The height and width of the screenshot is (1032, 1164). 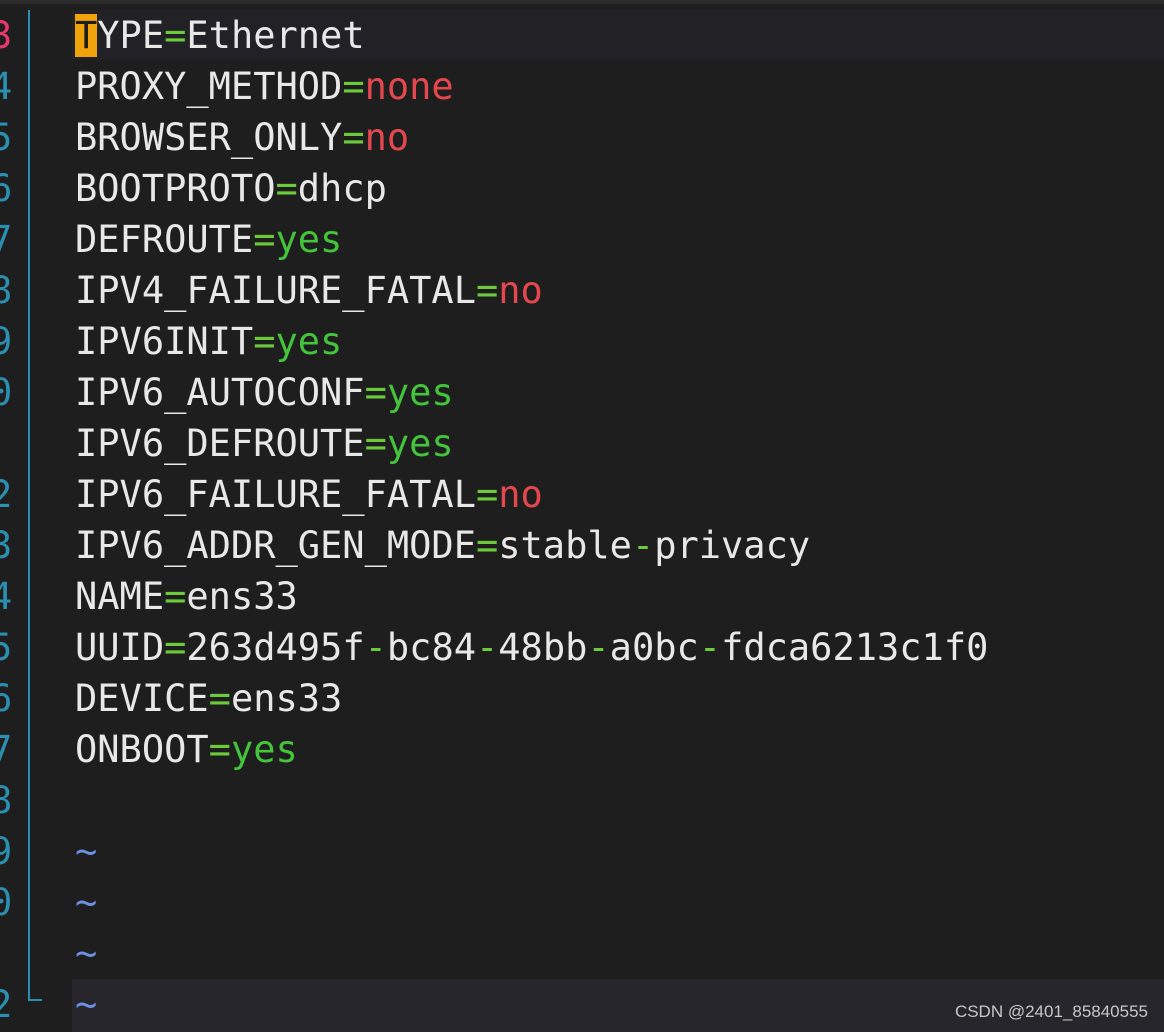 I want to click on config-value: dhcp, so click(x=342, y=188).